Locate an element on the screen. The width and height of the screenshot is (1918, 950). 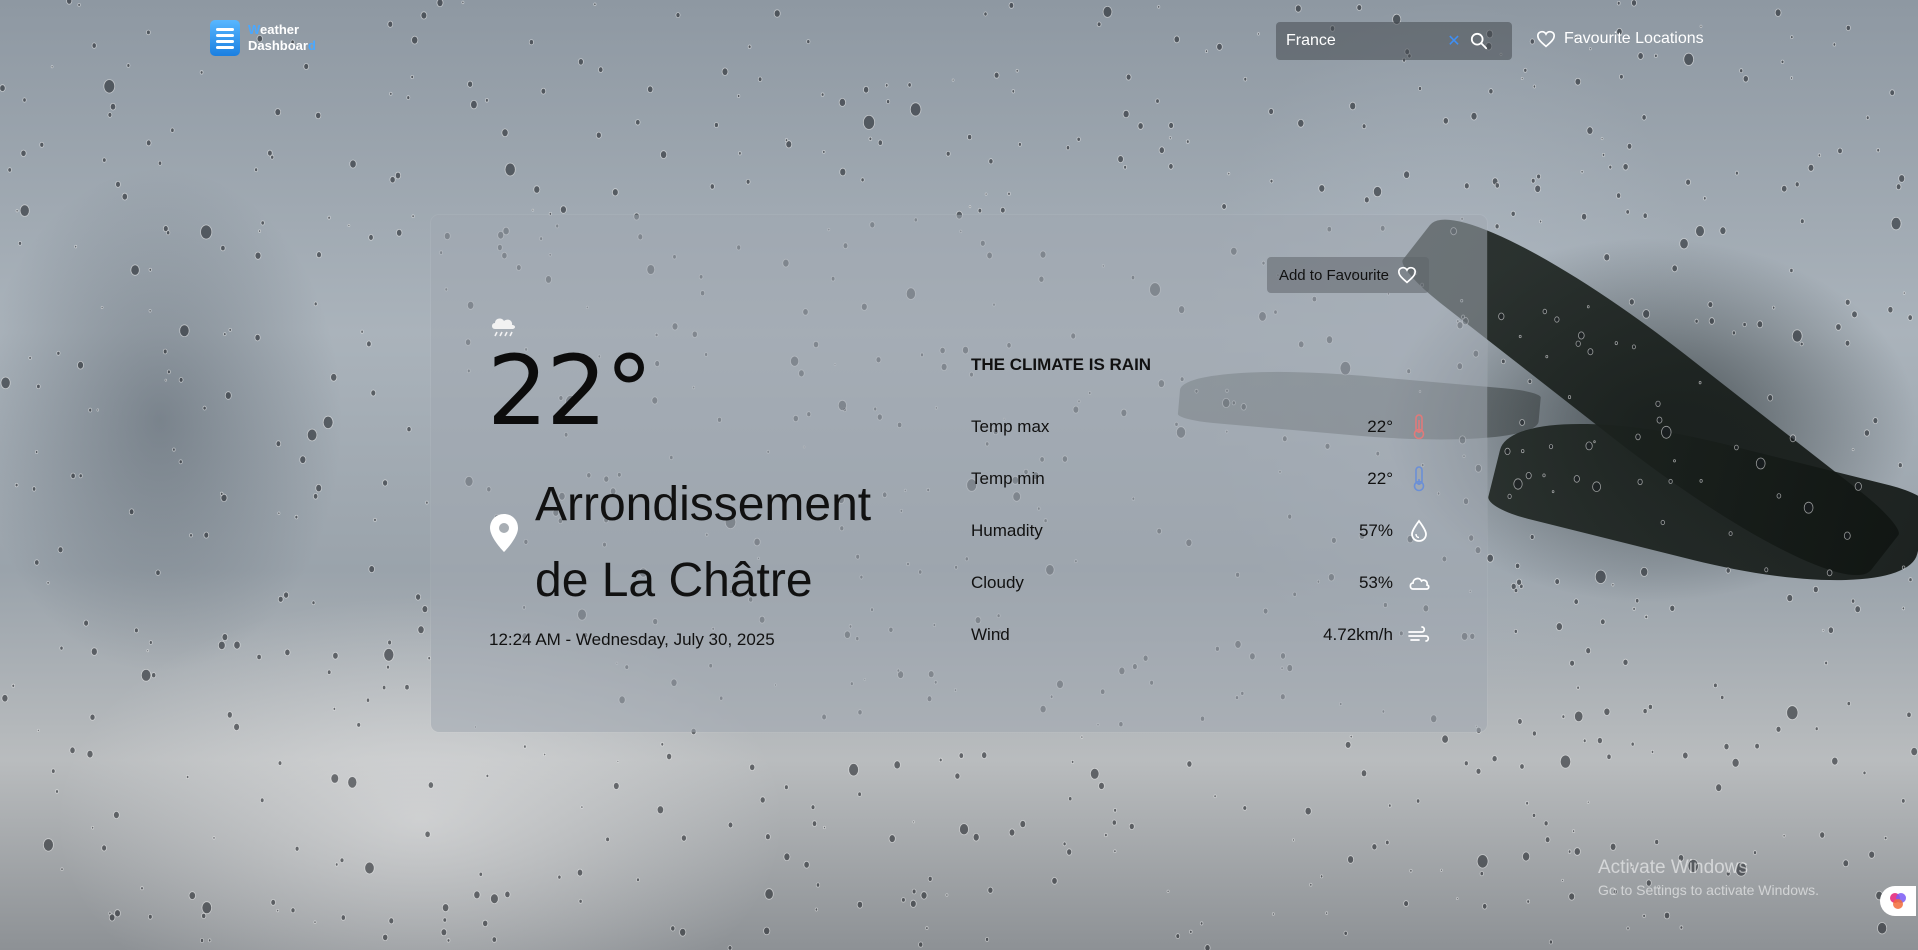
color-palette-button is located at coordinates (1898, 901).